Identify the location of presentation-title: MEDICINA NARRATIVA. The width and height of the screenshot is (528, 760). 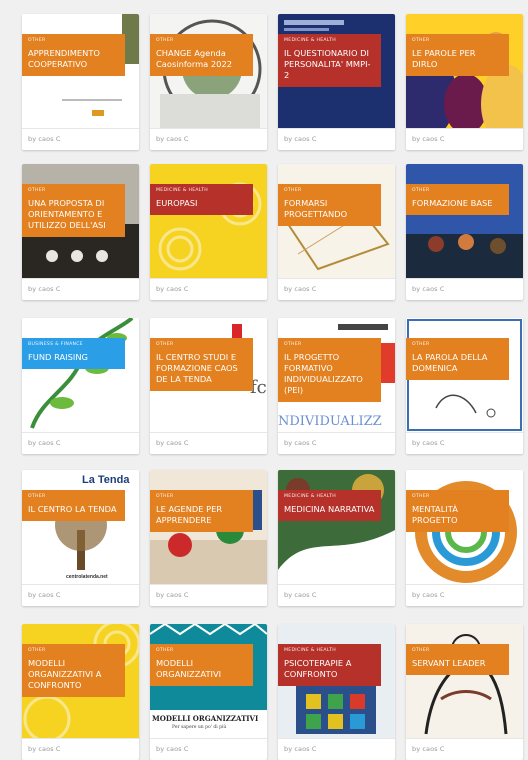
(329, 509).